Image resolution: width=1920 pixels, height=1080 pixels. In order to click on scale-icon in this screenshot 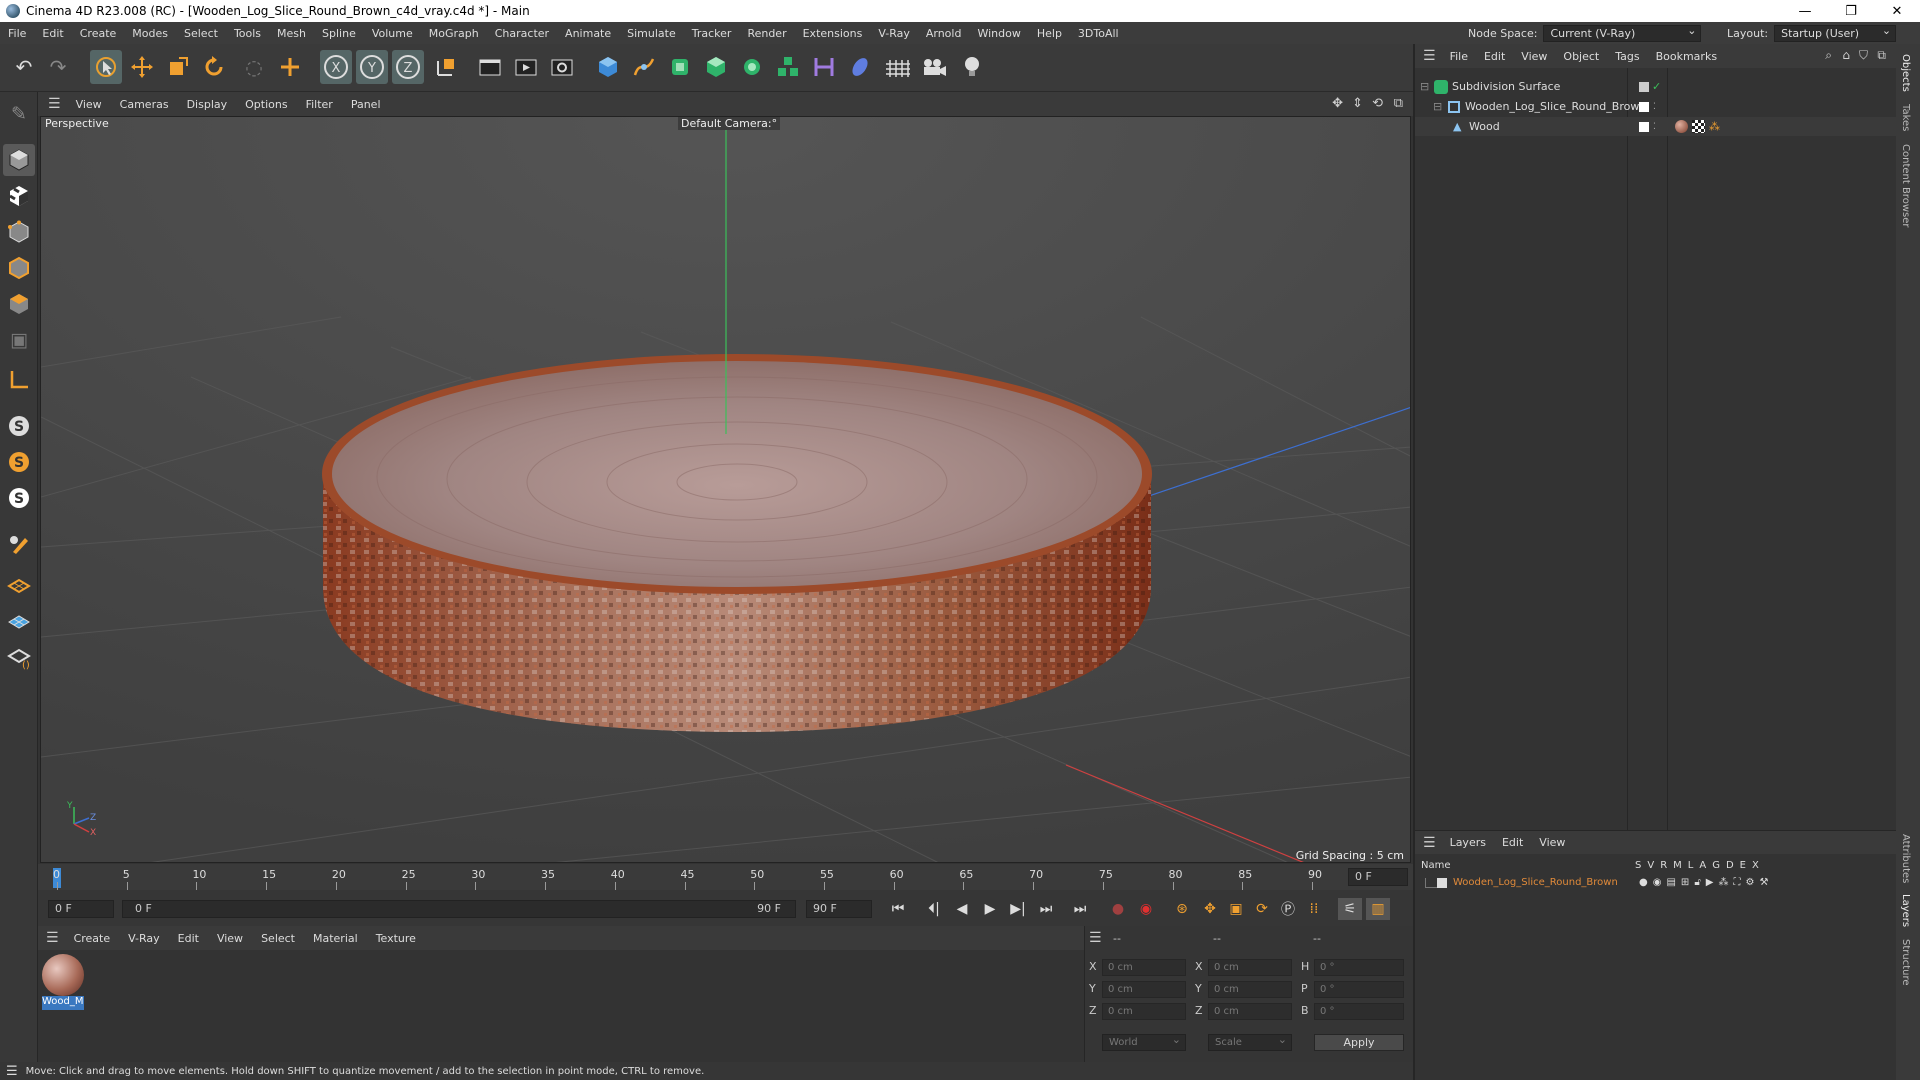, I will do `click(178, 67)`.